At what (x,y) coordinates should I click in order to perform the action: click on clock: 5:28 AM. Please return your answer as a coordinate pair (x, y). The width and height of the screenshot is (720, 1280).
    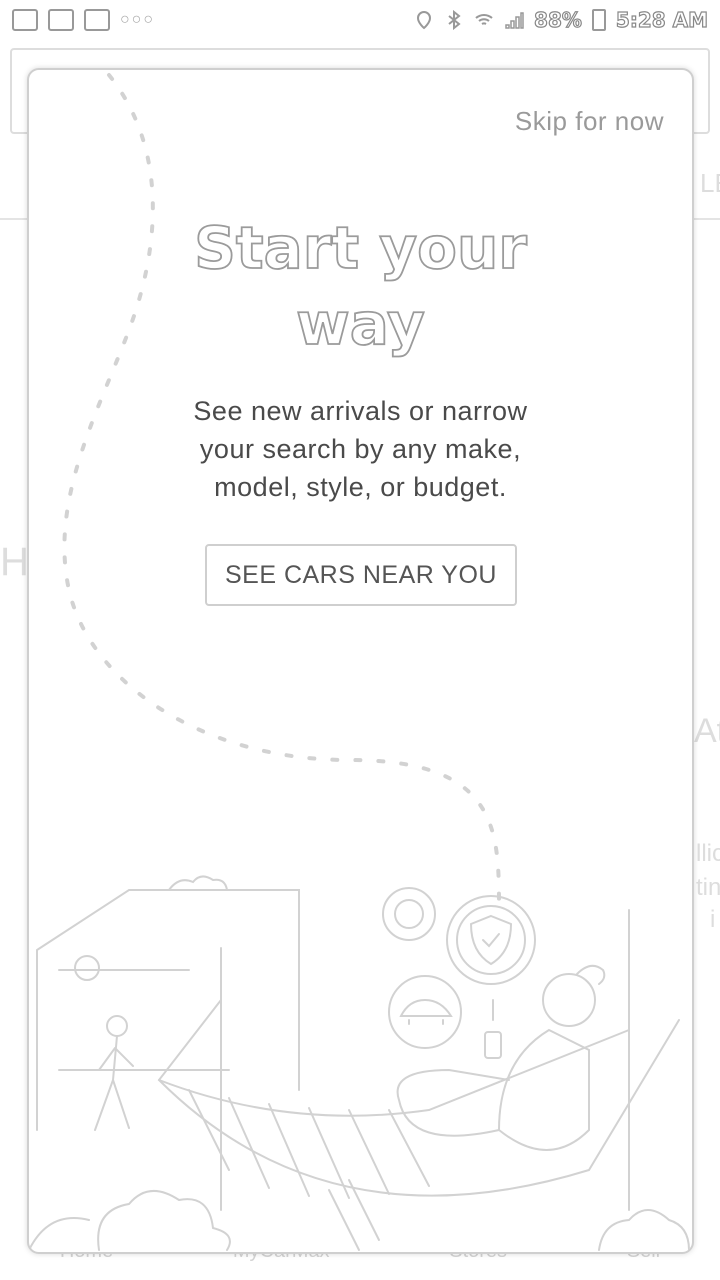
    Looking at the image, I should click on (661, 19).